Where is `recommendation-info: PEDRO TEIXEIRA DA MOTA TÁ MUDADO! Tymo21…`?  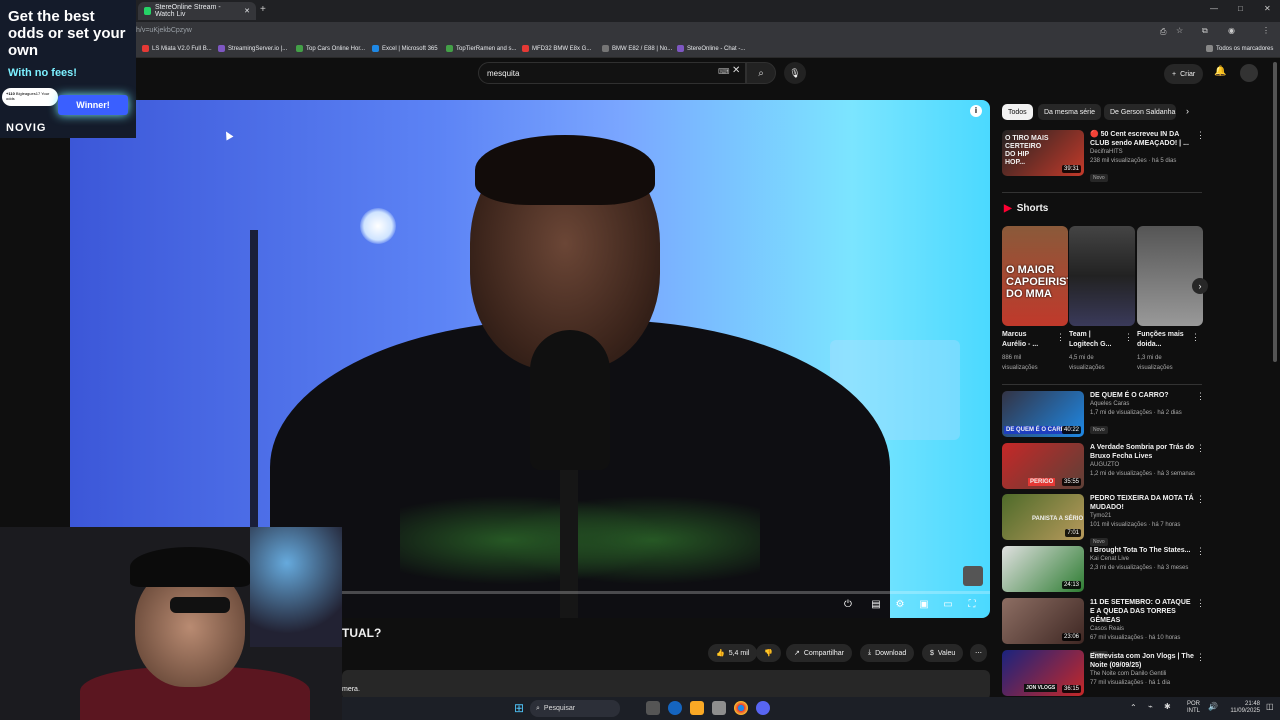
recommendation-info: PEDRO TEIXEIRA DA MOTA TÁ MUDADO! Tymo21… is located at coordinates (1142, 521).